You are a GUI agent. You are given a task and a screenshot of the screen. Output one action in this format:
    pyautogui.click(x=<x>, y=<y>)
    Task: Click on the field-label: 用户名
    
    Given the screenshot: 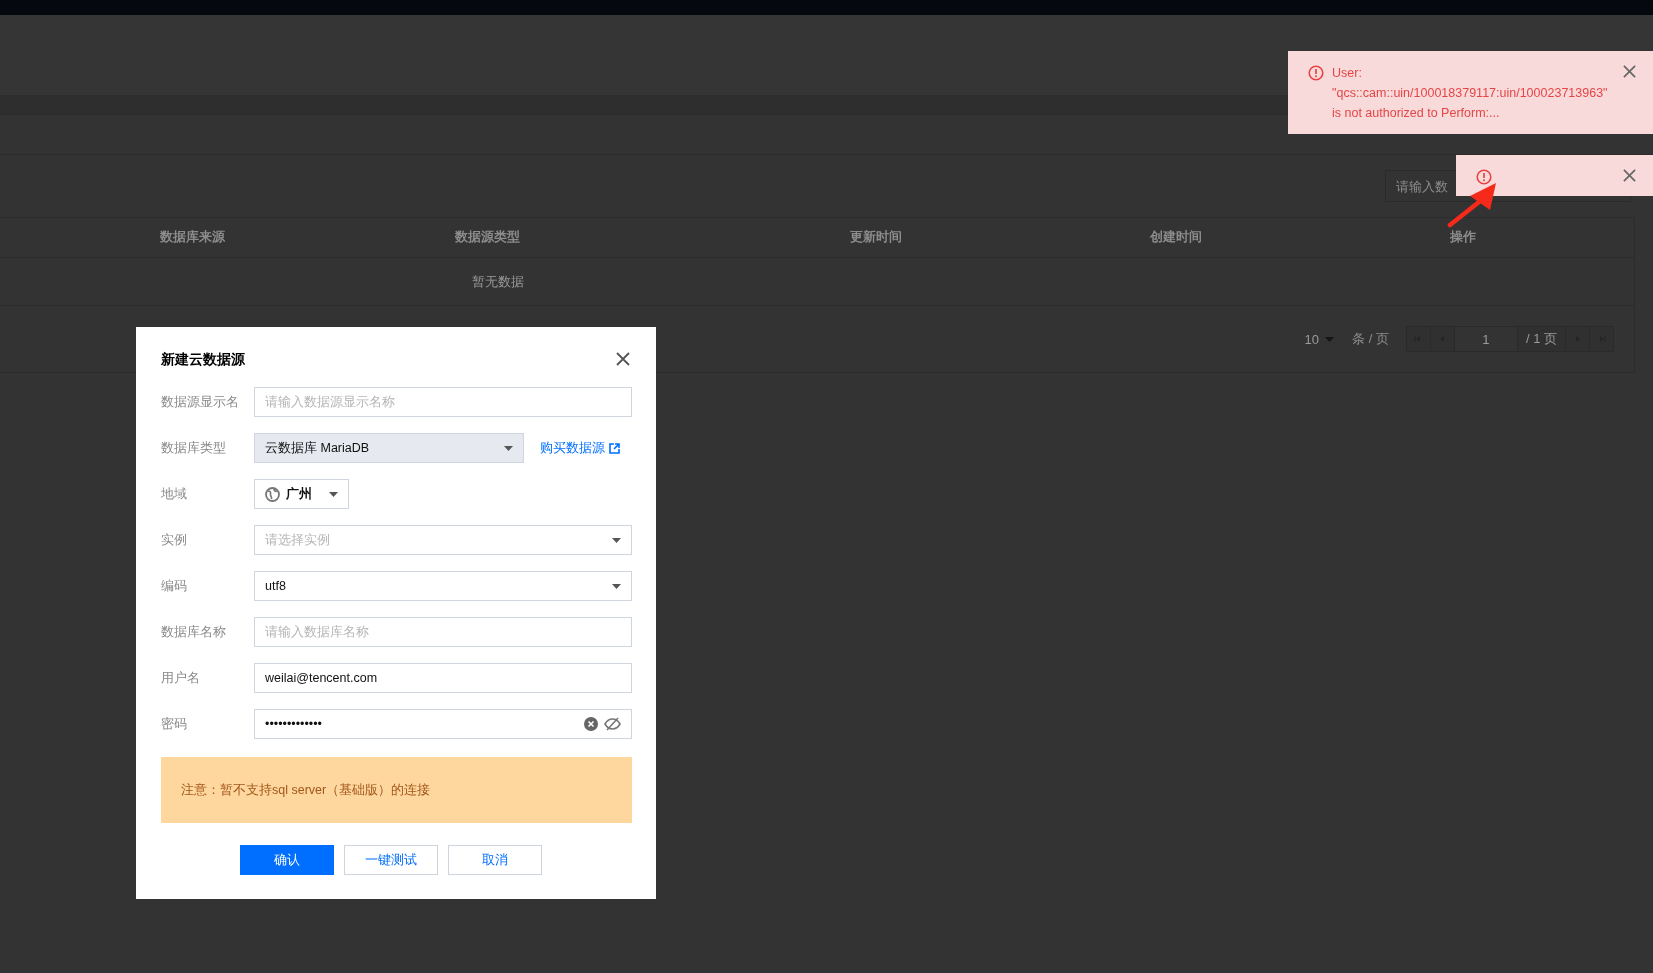 What is the action you would take?
    pyautogui.click(x=181, y=678)
    